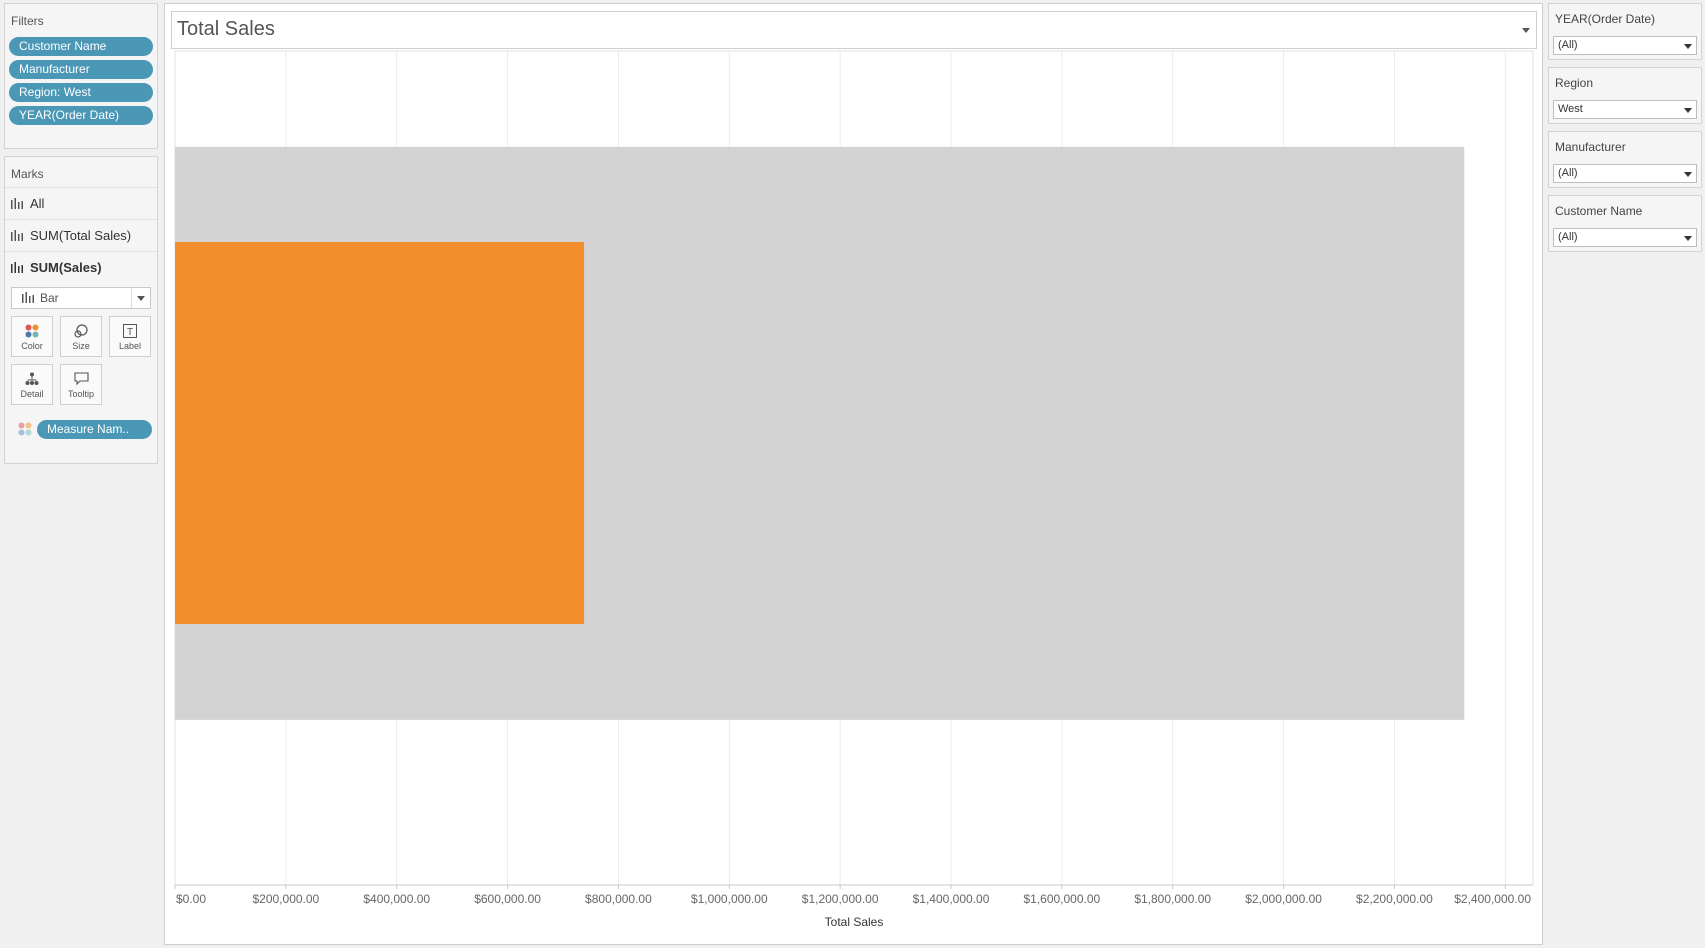  I want to click on filter-pill-customer-name: Customer Name, so click(81, 46).